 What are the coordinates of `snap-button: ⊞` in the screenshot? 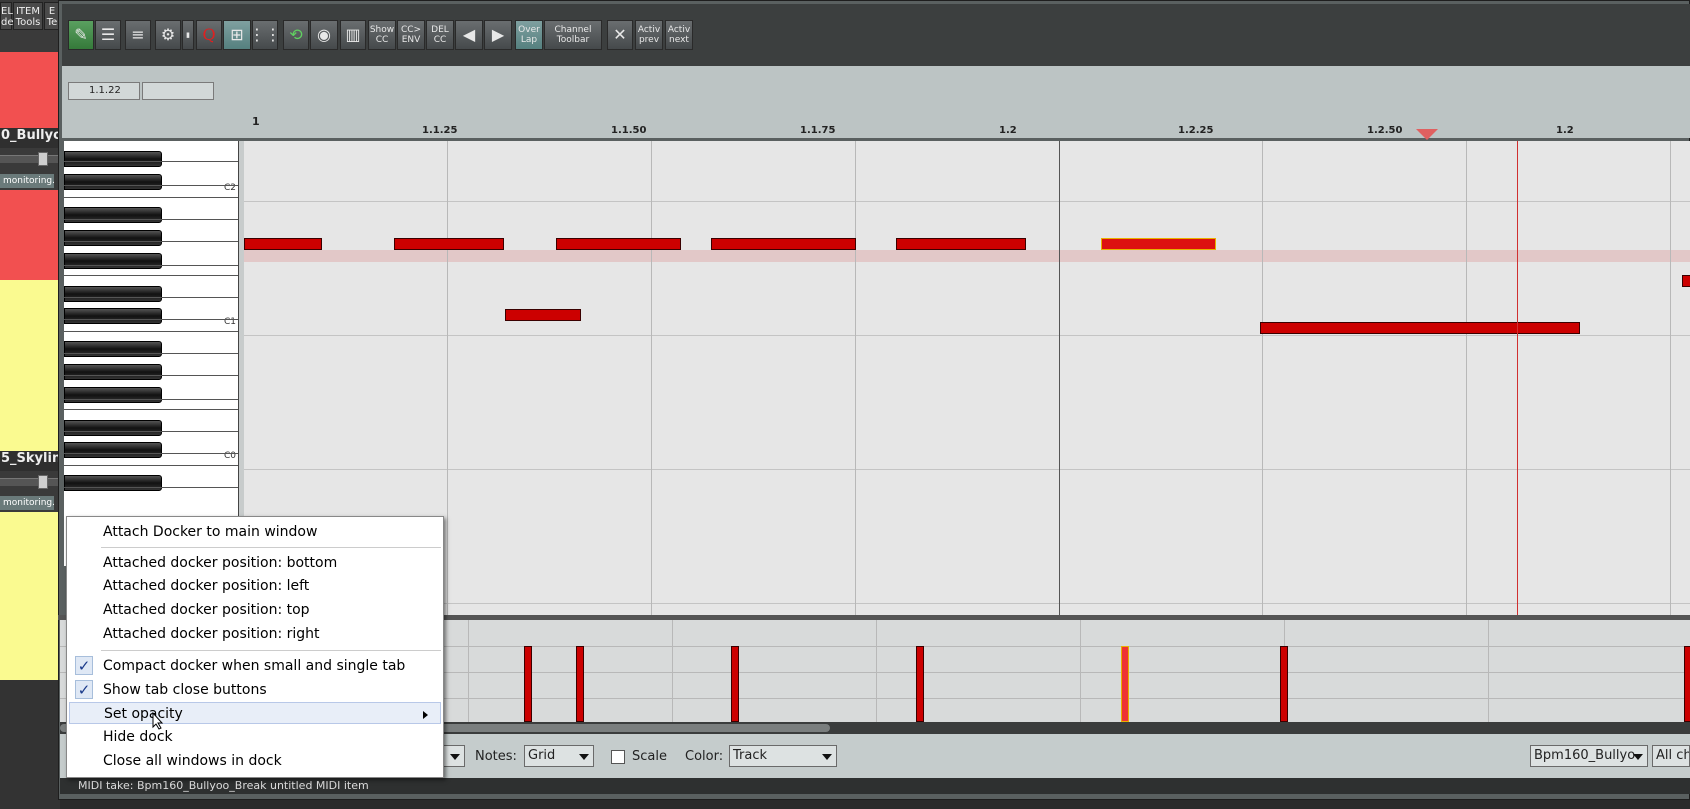 It's located at (237, 35).